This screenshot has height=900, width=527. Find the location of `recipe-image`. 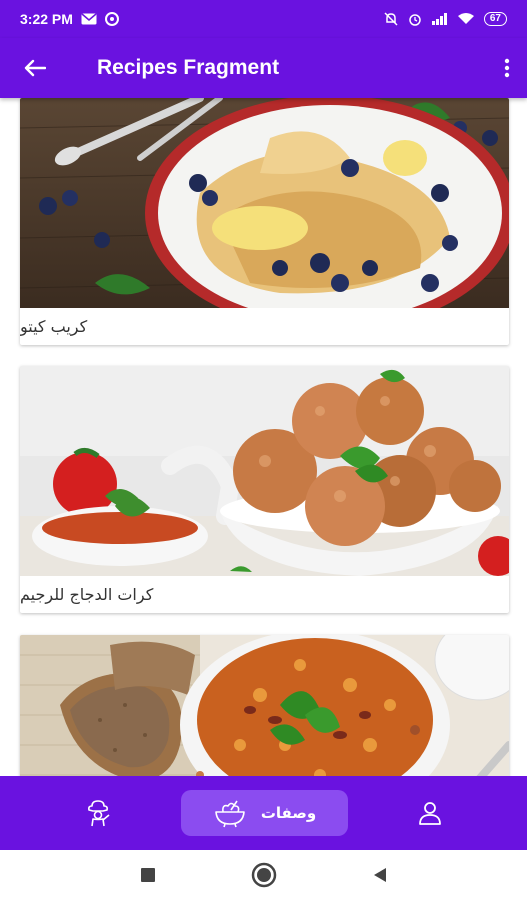

recipe-image is located at coordinates (264, 705).